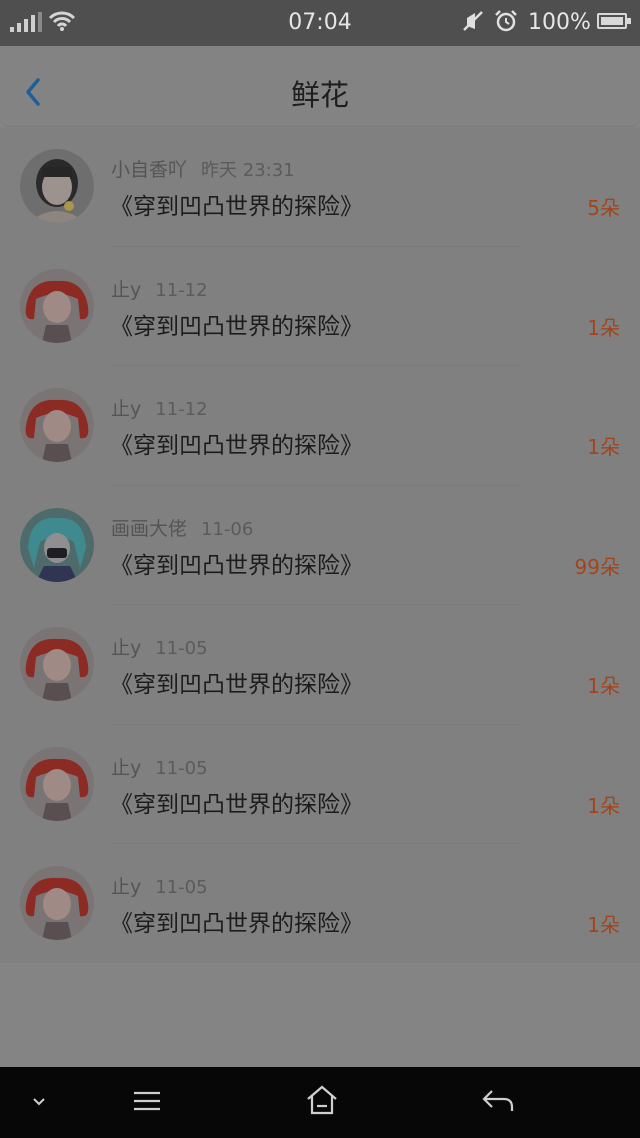 The height and width of the screenshot is (1138, 640). What do you see at coordinates (320, 23) in the screenshot?
I see `status-bar: 07:04 100%` at bounding box center [320, 23].